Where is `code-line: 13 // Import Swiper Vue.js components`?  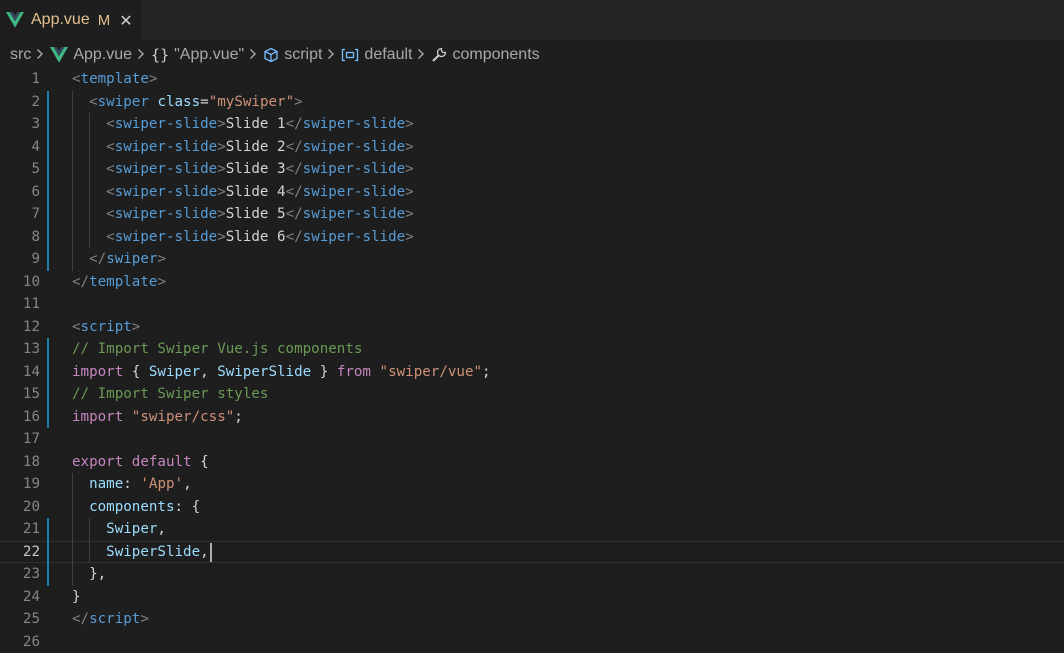
code-line: 13 // Import Swiper Vue.js components is located at coordinates (532, 349).